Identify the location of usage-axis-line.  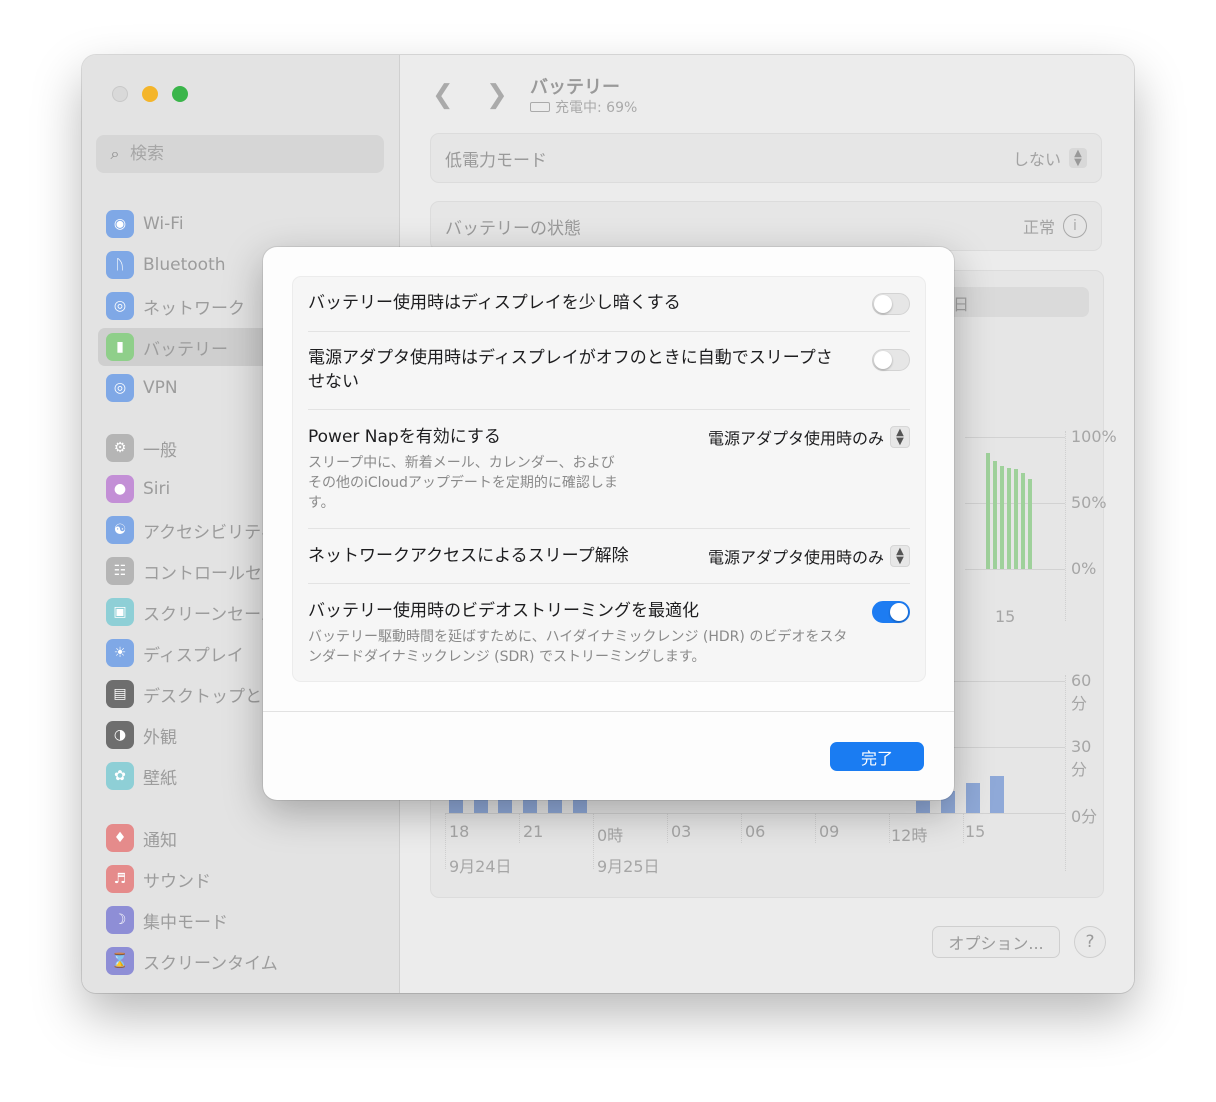
(1065, 773).